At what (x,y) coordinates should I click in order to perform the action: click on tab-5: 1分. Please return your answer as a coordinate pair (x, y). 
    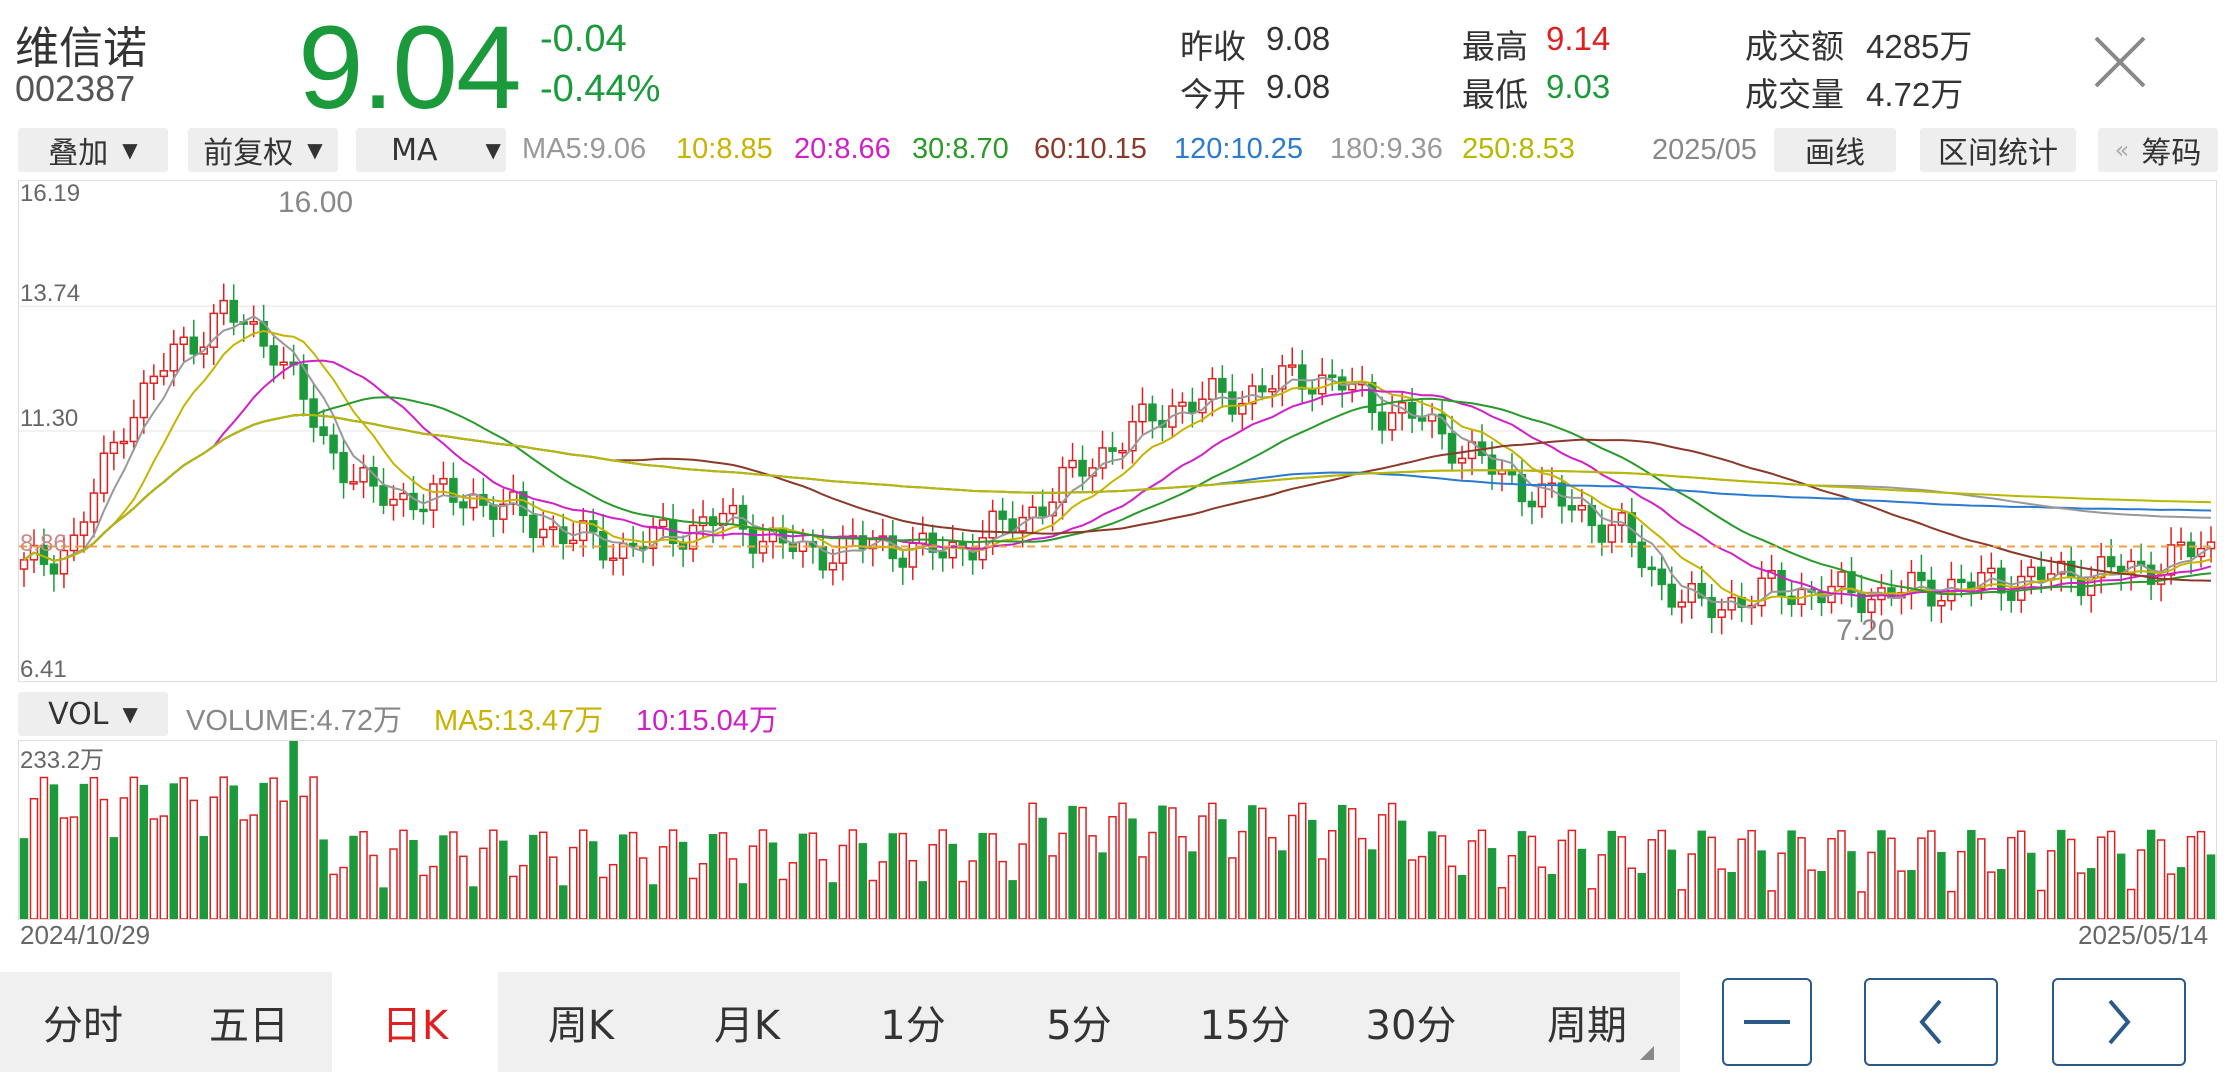
    Looking at the image, I should click on (913, 1022).